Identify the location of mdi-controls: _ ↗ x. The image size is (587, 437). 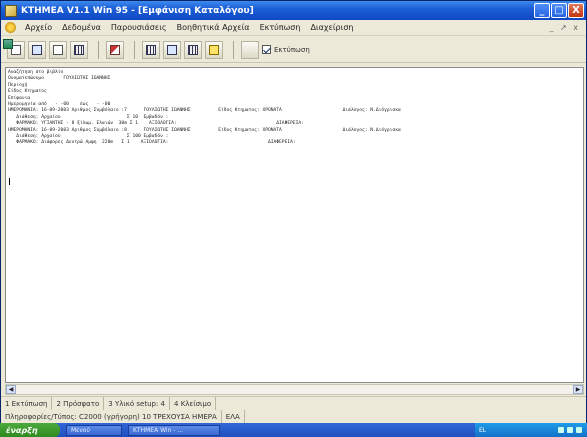
(567, 27).